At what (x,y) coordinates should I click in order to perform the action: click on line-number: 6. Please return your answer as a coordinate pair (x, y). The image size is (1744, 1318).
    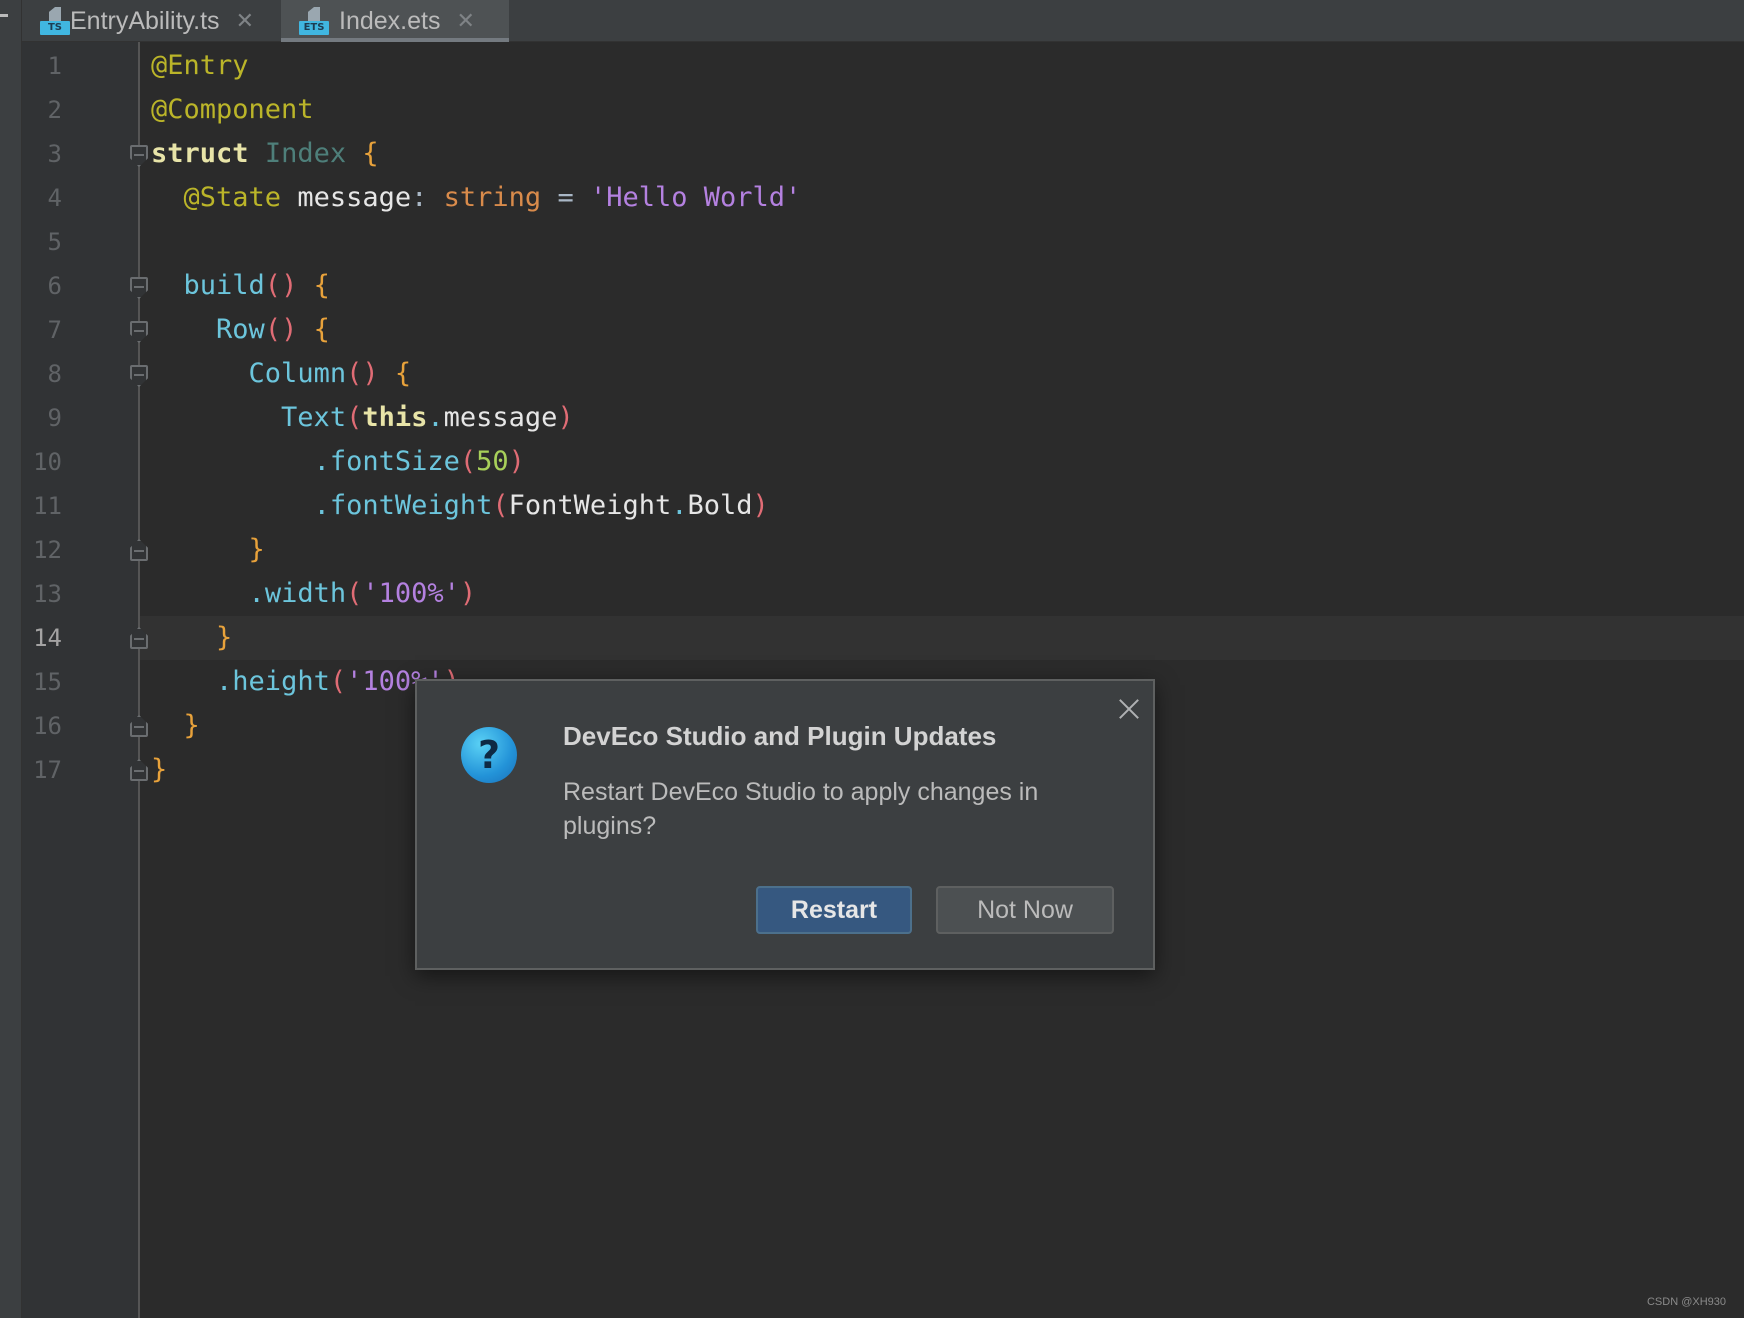
    Looking at the image, I should click on (54, 286).